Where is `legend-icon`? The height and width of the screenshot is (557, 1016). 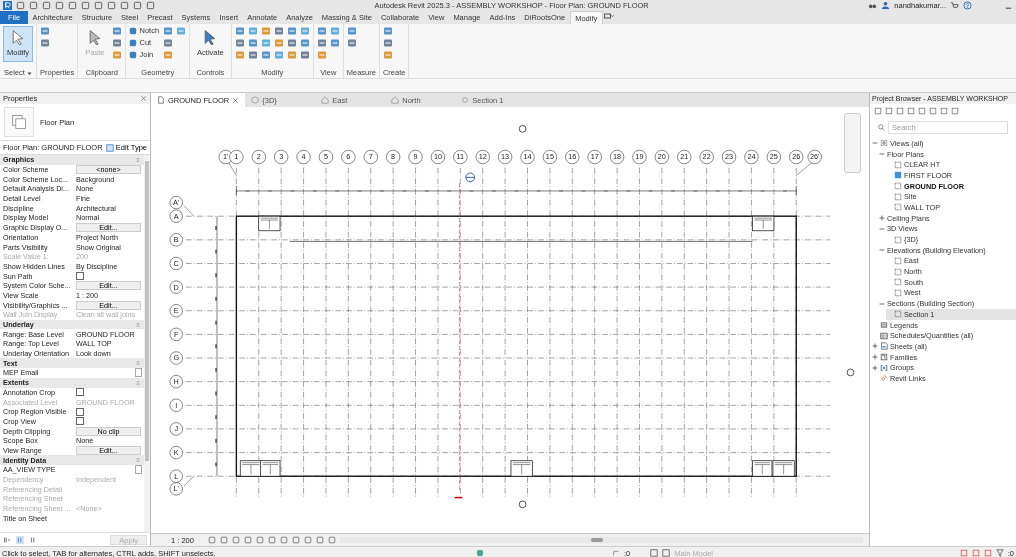 legend-icon is located at coordinates (884, 325).